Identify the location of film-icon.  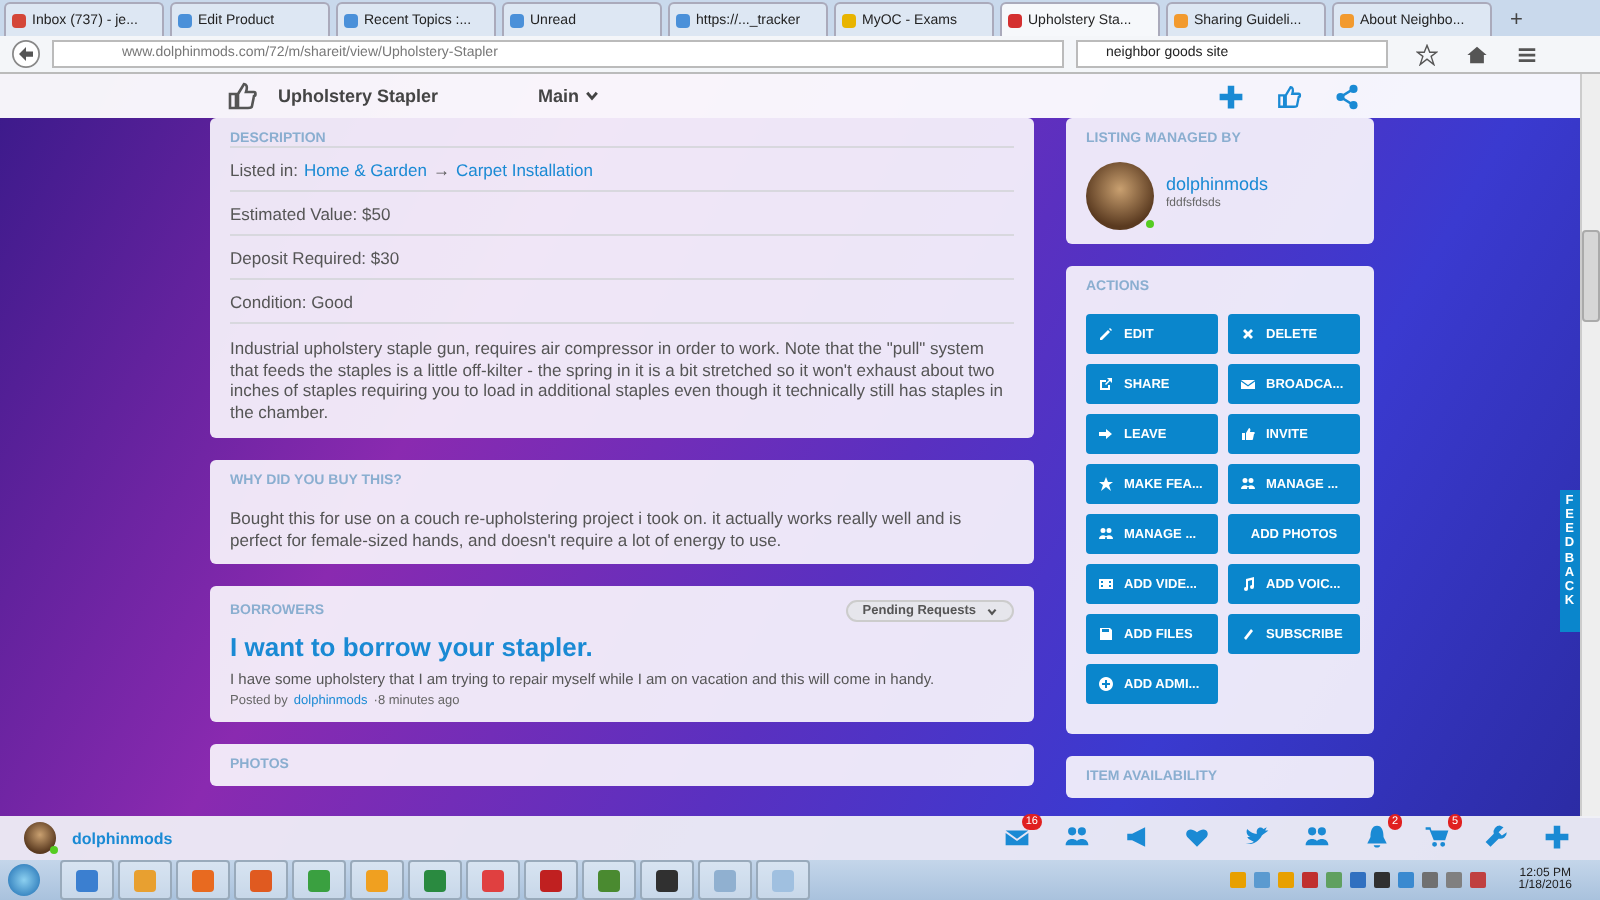
(1106, 584).